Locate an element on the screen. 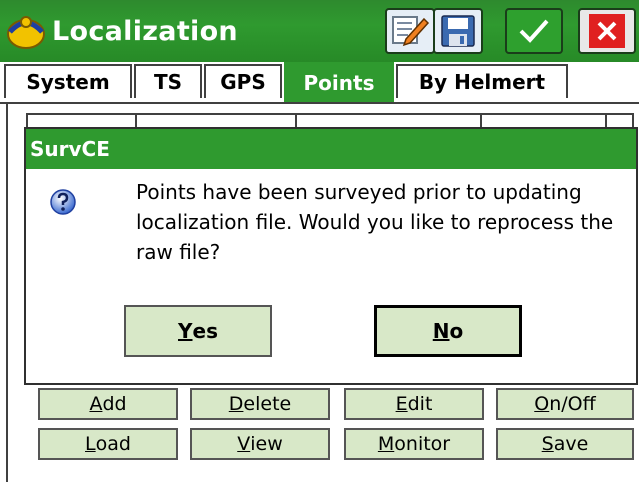 The height and width of the screenshot is (482, 639). question-icon is located at coordinates (63, 202).